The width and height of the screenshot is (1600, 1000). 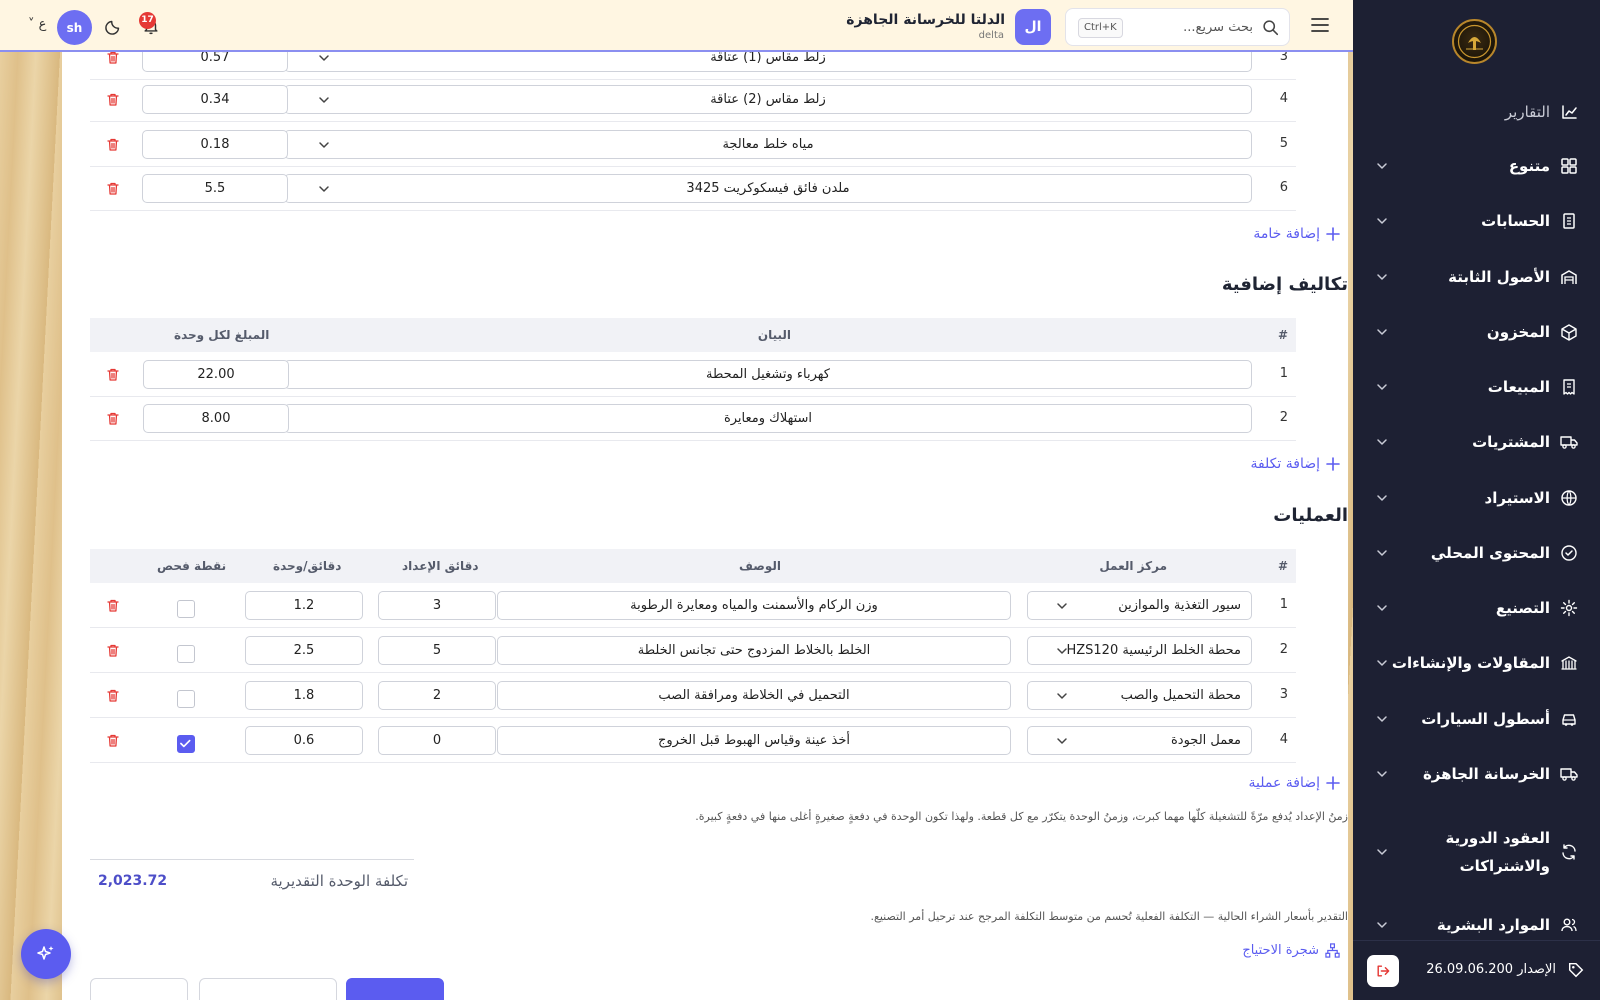 What do you see at coordinates (1569, 221) in the screenshot?
I see `ledger-icon` at bounding box center [1569, 221].